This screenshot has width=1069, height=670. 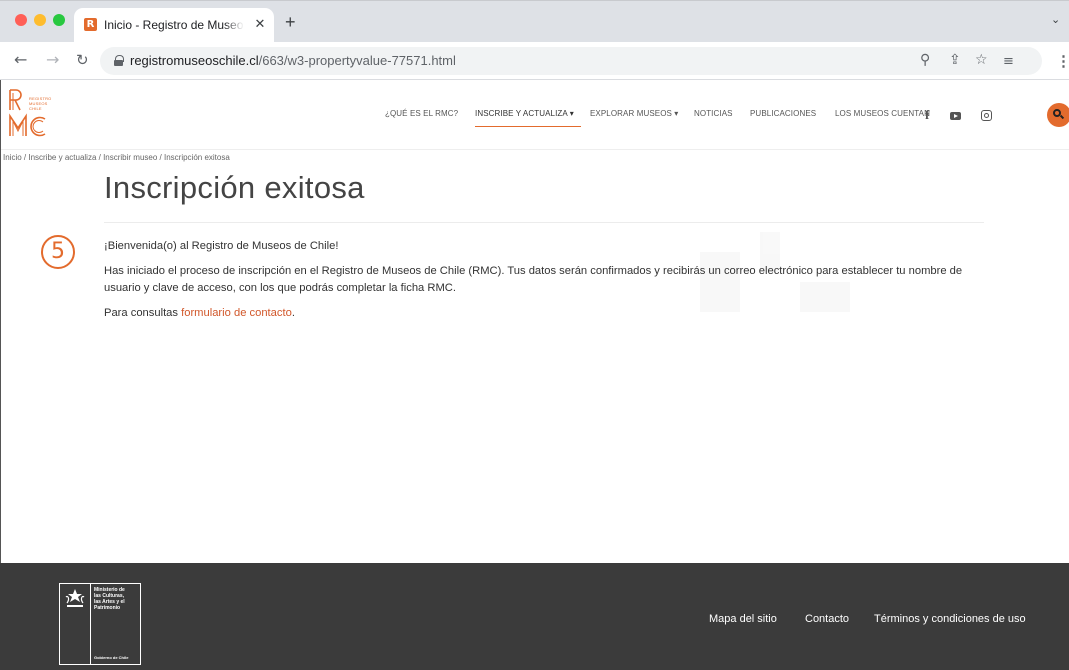 I want to click on breadcrumb-inscribe: Inscribe y actualiza, so click(x=62, y=157).